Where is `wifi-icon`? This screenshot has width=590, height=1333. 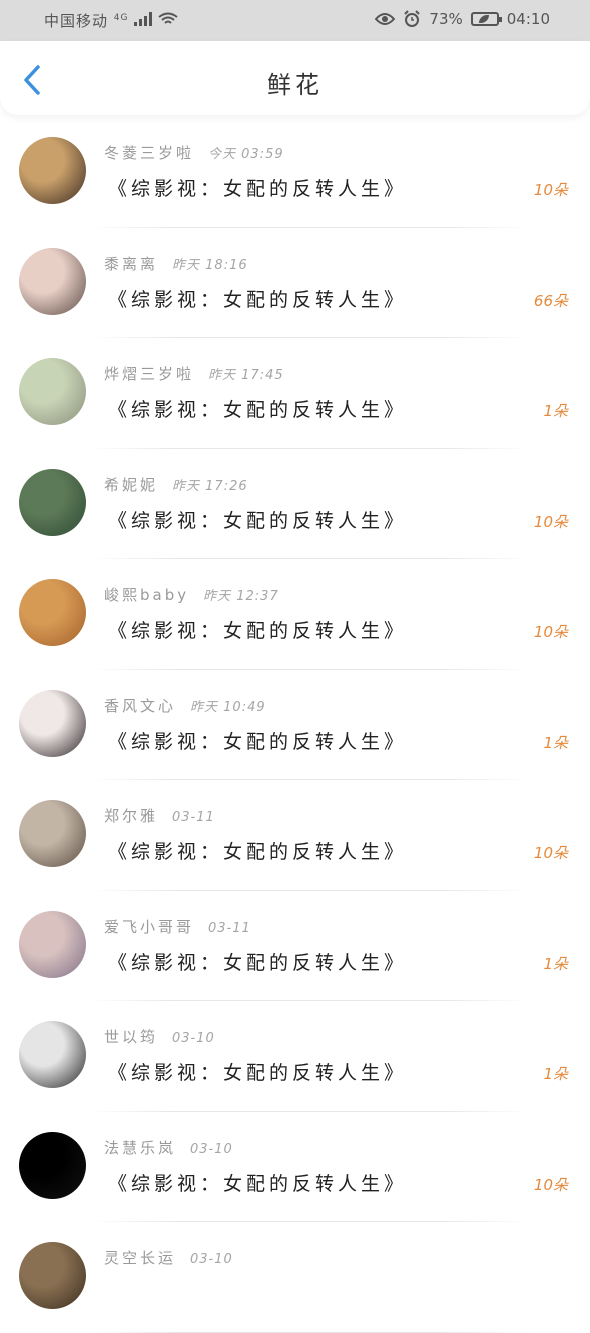
wifi-icon is located at coordinates (168, 18).